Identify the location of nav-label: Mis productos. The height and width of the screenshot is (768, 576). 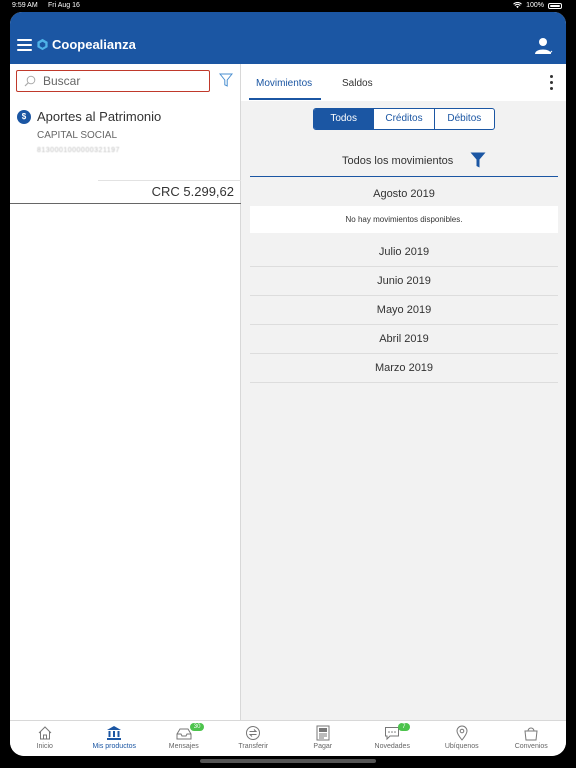
(114, 746).